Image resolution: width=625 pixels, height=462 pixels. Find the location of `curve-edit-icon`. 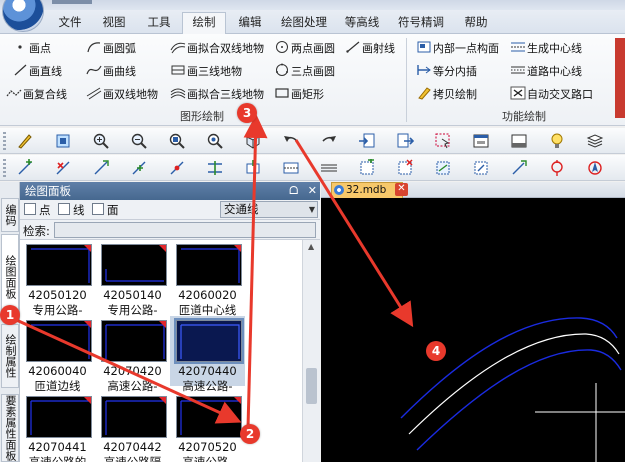

curve-edit-icon is located at coordinates (443, 168).